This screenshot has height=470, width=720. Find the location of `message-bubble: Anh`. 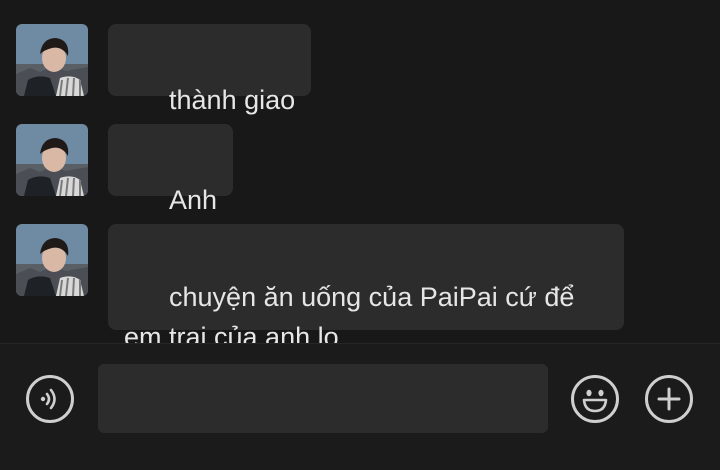

message-bubble: Anh is located at coordinates (171, 169).